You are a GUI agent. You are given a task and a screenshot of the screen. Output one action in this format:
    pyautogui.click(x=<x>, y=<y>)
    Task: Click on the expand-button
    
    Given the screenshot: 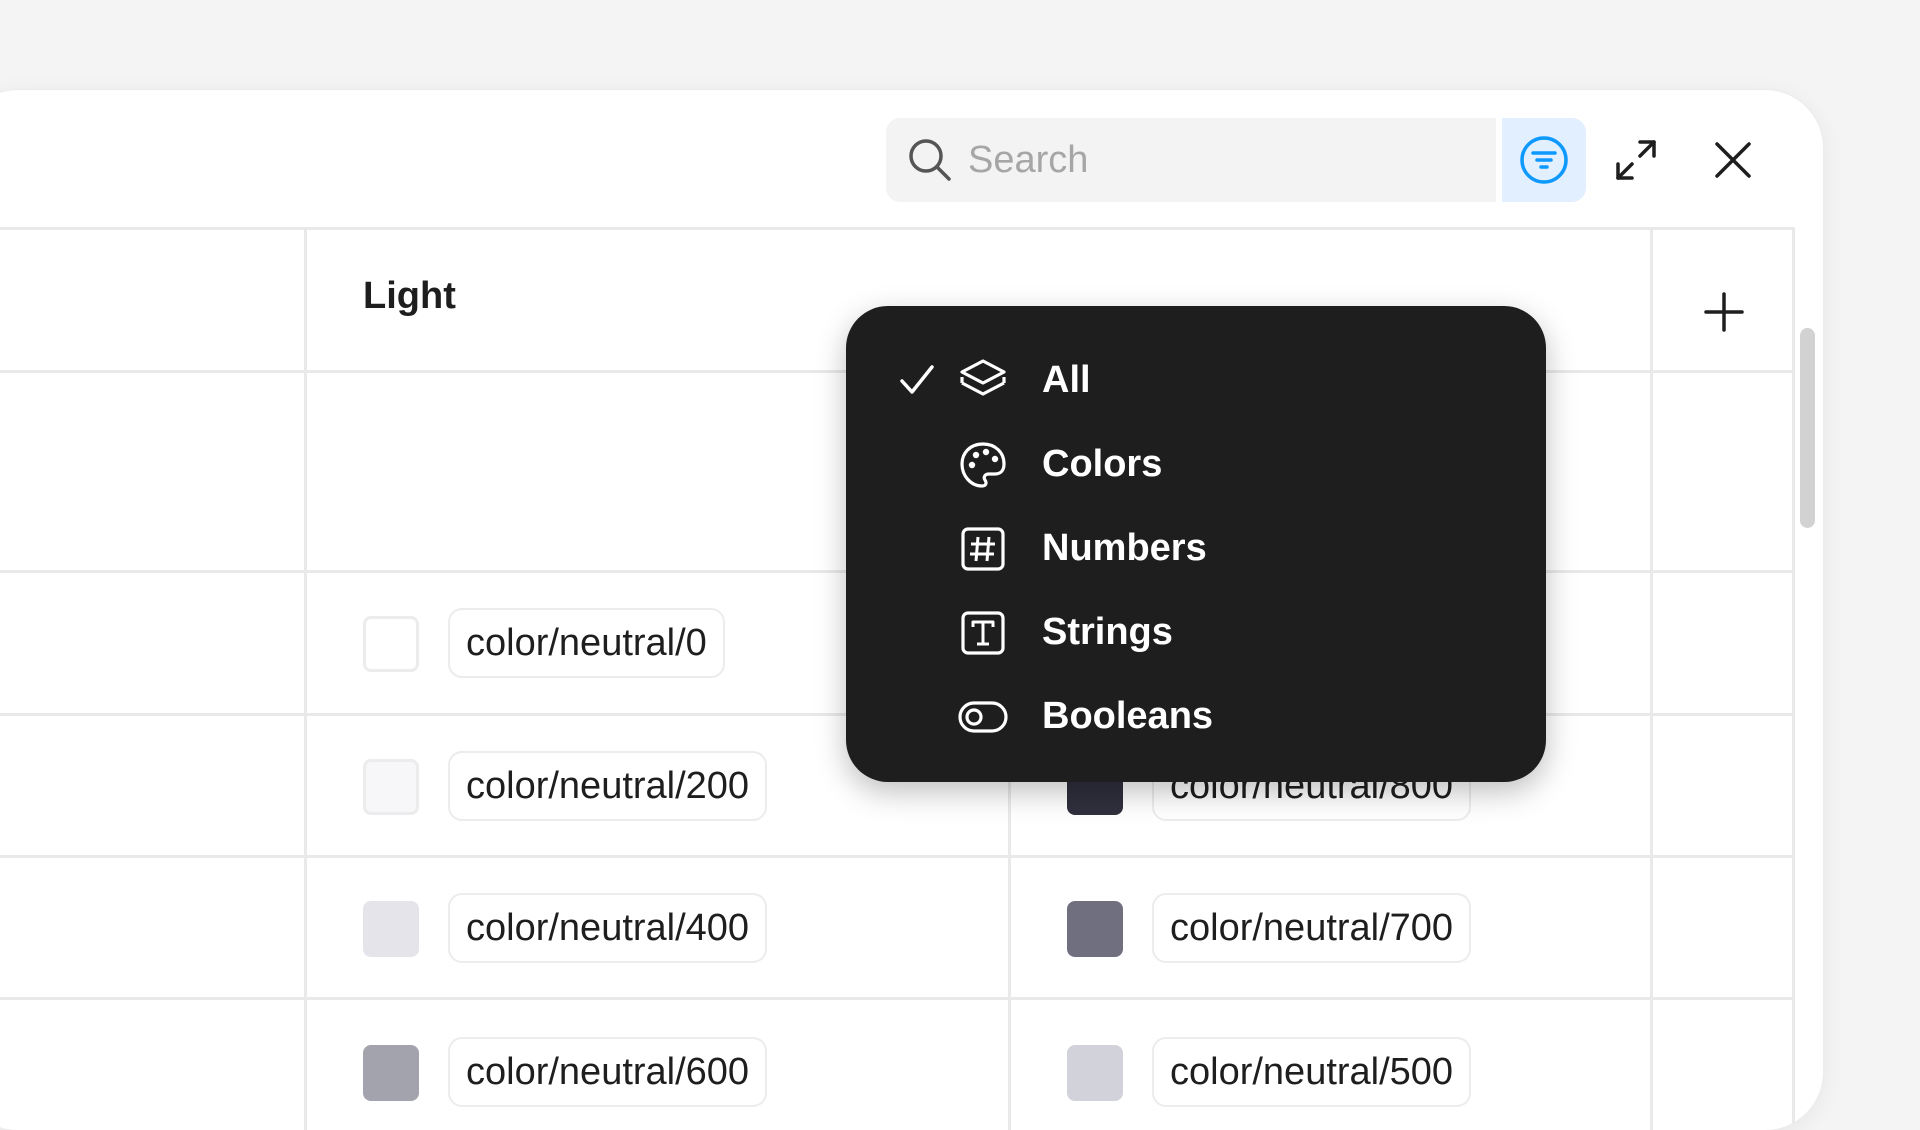 What is the action you would take?
    pyautogui.click(x=1636, y=160)
    